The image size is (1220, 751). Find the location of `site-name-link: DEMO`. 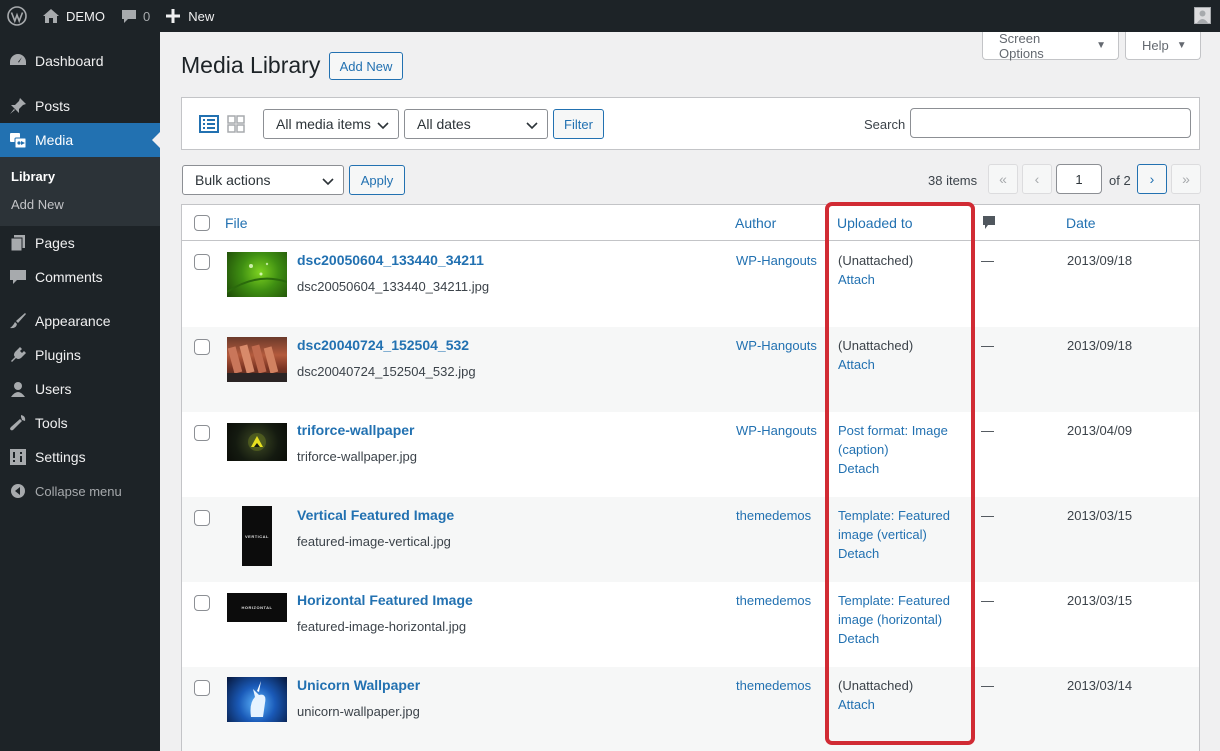

site-name-link: DEMO is located at coordinates (73, 16).